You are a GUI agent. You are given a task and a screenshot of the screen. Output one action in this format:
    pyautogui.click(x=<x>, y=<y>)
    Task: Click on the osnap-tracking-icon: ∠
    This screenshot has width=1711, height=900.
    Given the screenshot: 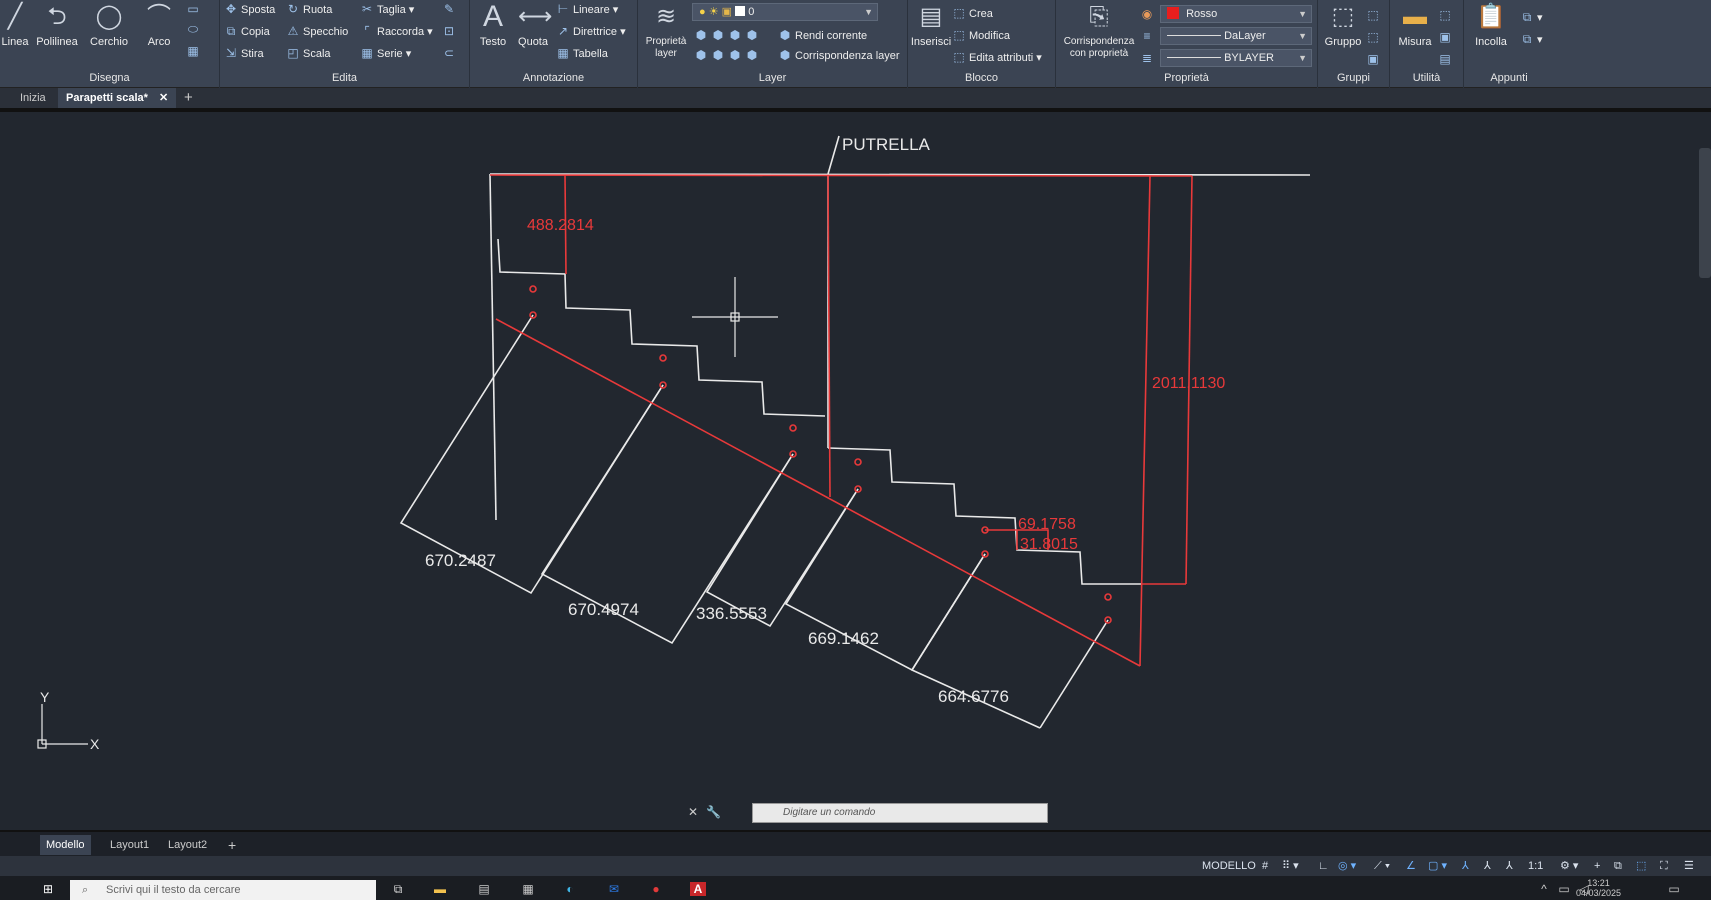 What is the action you would take?
    pyautogui.click(x=1411, y=866)
    